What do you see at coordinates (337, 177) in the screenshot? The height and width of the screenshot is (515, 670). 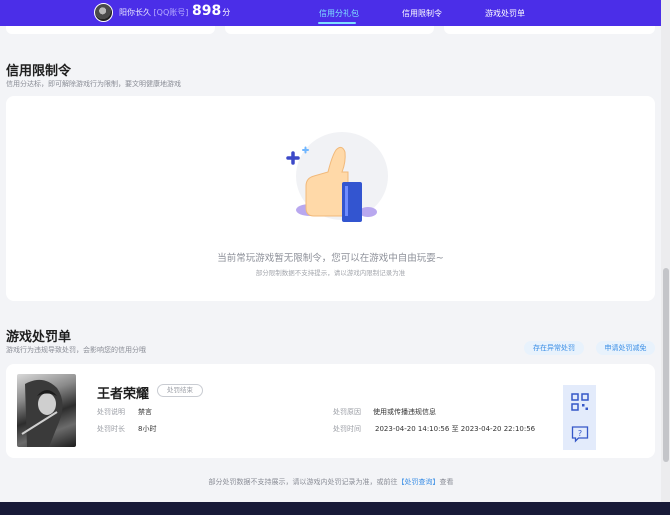 I see `thumbs-up-icon` at bounding box center [337, 177].